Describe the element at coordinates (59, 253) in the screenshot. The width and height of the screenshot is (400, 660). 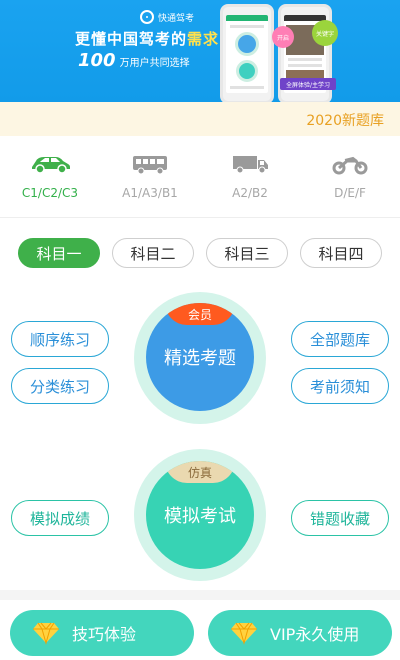
I see `tab-subject-1: 科目一` at that location.